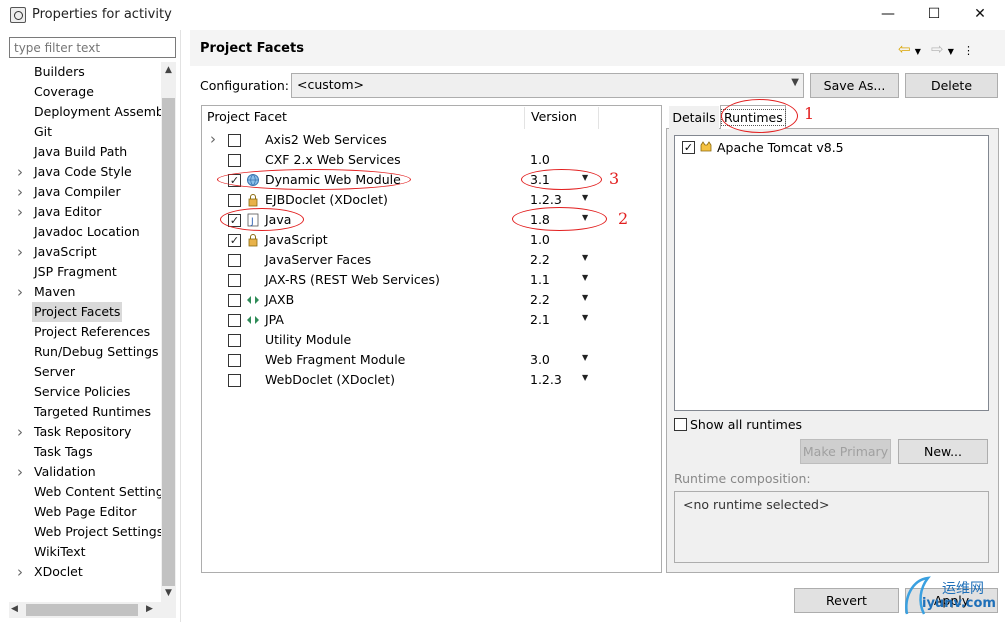 This screenshot has height=622, width=1005. I want to click on nav-item: Targeted Runtimes, so click(87, 412).